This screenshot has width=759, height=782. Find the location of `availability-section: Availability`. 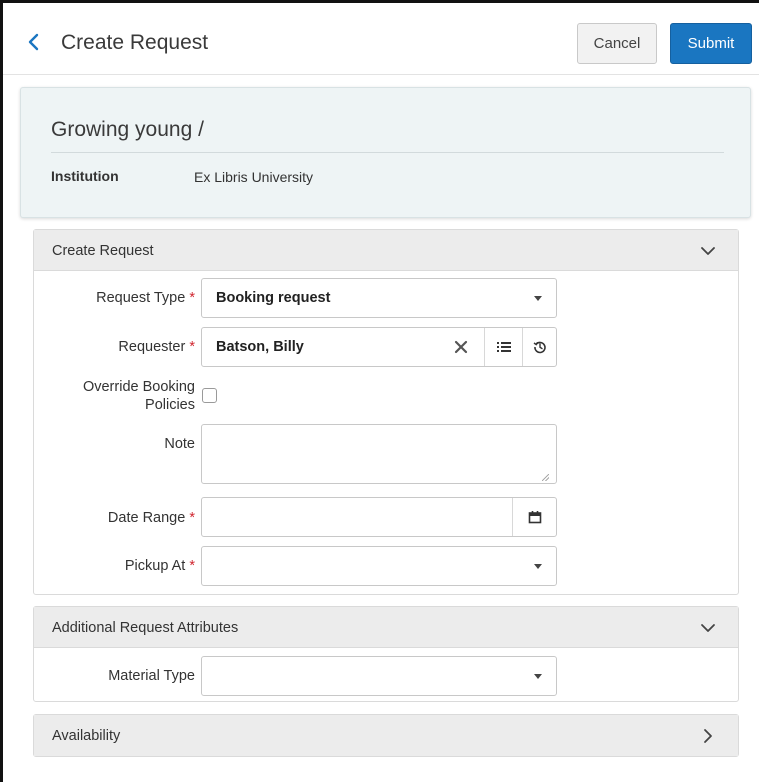

availability-section: Availability is located at coordinates (386, 735).